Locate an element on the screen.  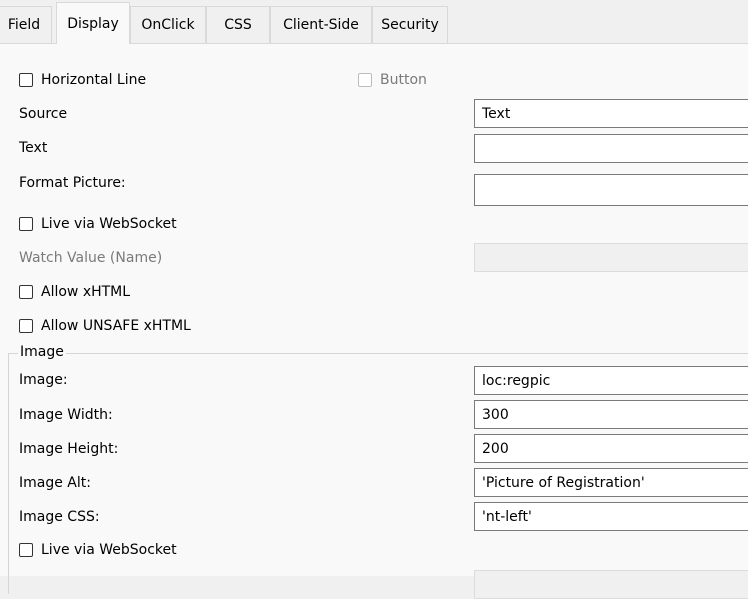
image-width-label: Image Width: is located at coordinates (66, 415).